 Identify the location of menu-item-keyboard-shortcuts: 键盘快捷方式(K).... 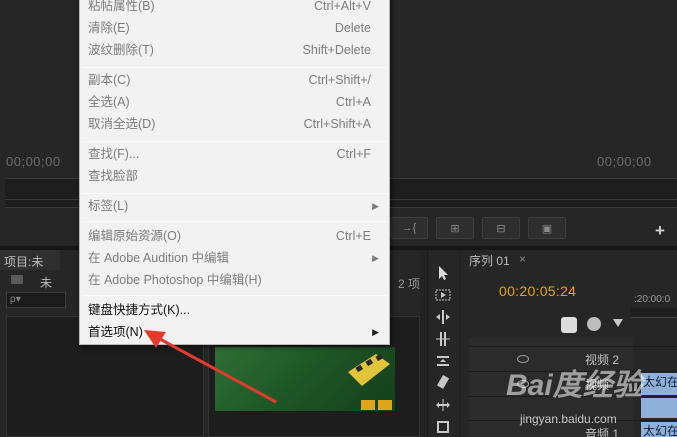
(234, 310).